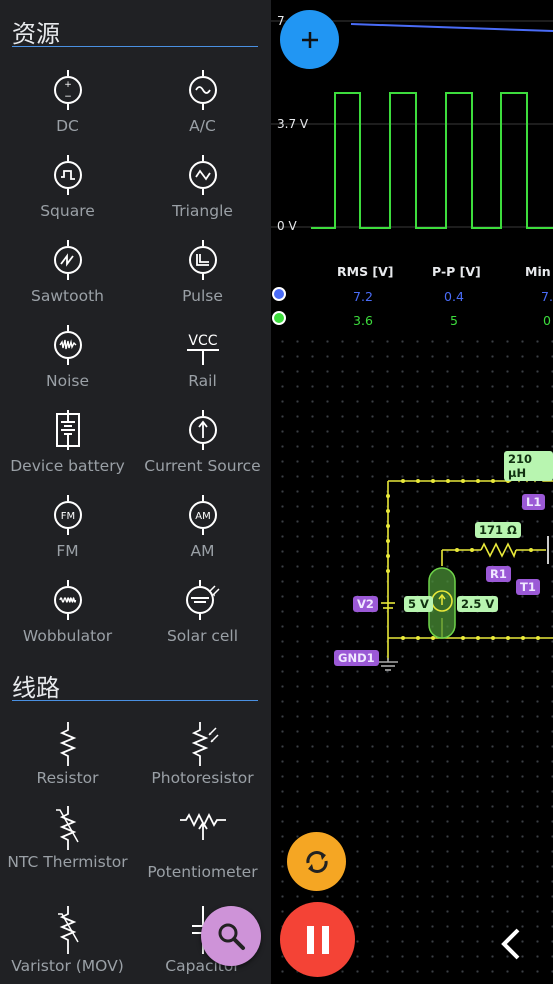 The image size is (553, 984). Describe the element at coordinates (454, 296) in the screenshot. I see `ch1-pp: 0.4` at that location.